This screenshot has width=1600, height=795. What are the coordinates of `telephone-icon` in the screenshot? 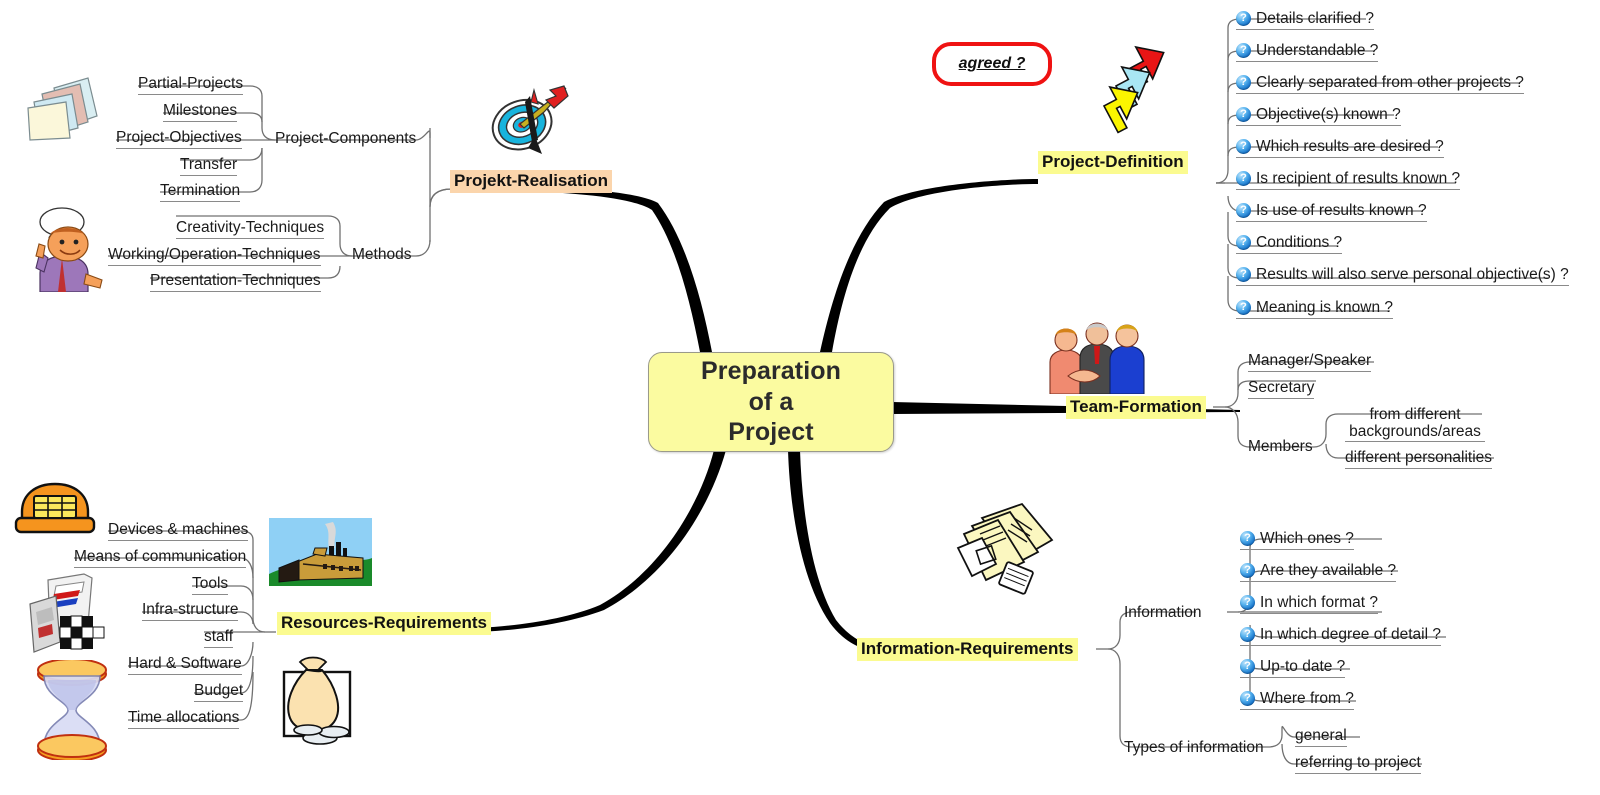 It's located at (55, 508).